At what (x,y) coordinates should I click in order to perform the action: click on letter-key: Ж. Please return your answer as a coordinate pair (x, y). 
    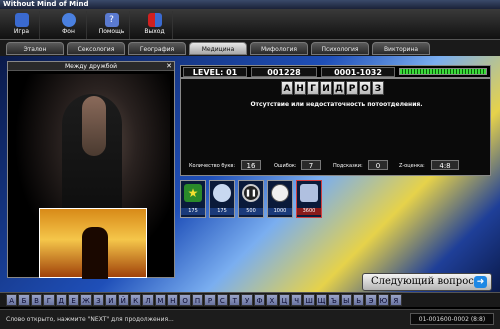
    Looking at the image, I should click on (86, 300).